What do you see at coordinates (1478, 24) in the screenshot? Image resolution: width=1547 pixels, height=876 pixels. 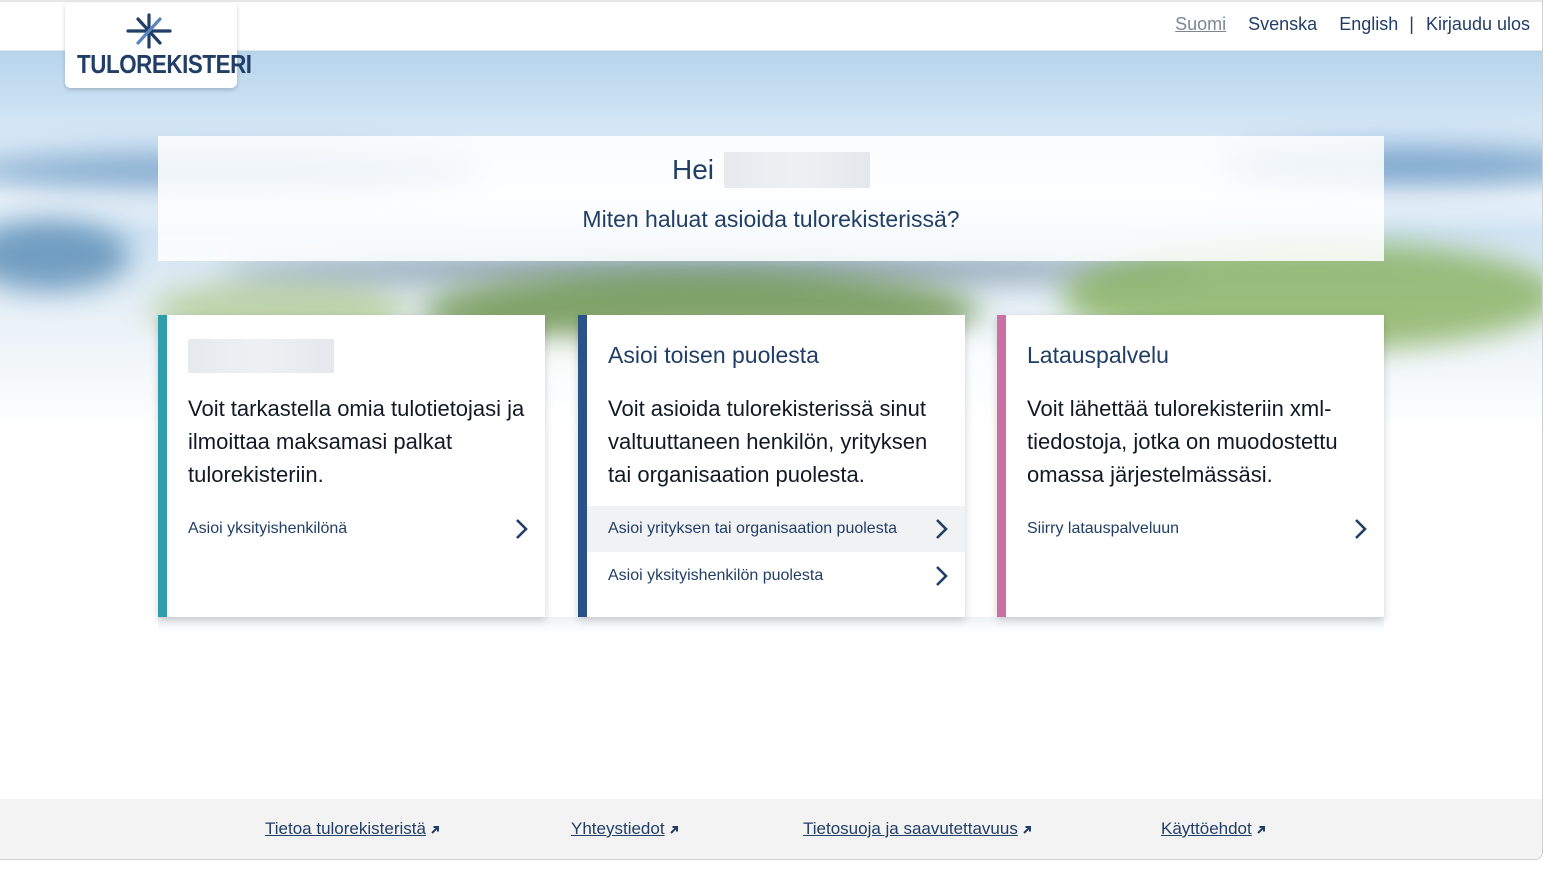 I see `logout-link: Kirjaudu ulos` at bounding box center [1478, 24].